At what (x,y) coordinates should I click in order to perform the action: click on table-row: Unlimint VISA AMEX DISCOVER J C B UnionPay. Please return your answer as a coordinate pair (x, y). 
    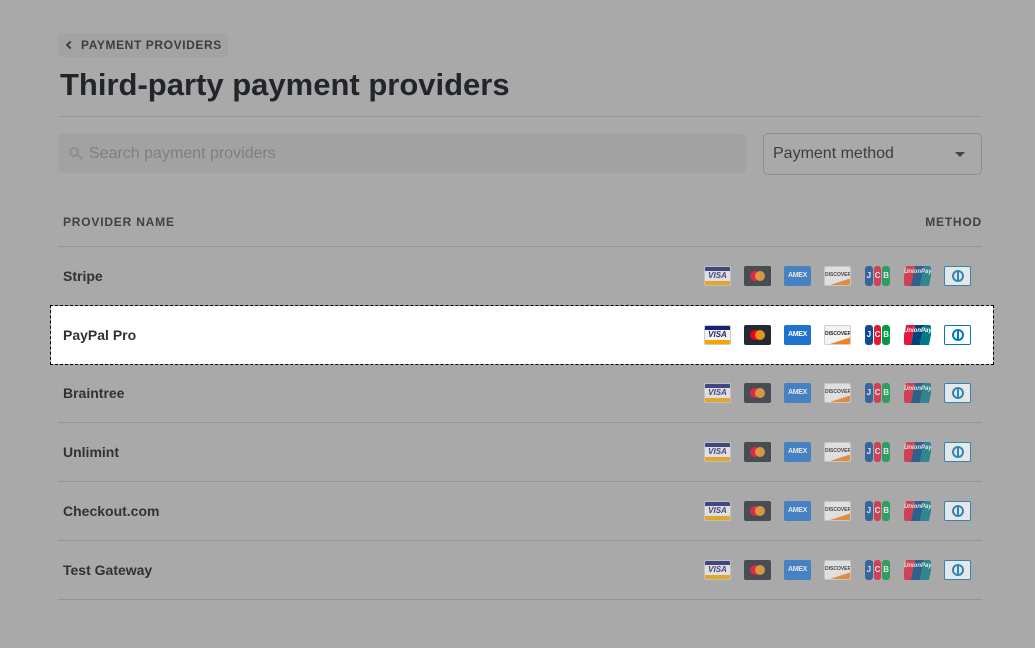
    Looking at the image, I should click on (520, 452).